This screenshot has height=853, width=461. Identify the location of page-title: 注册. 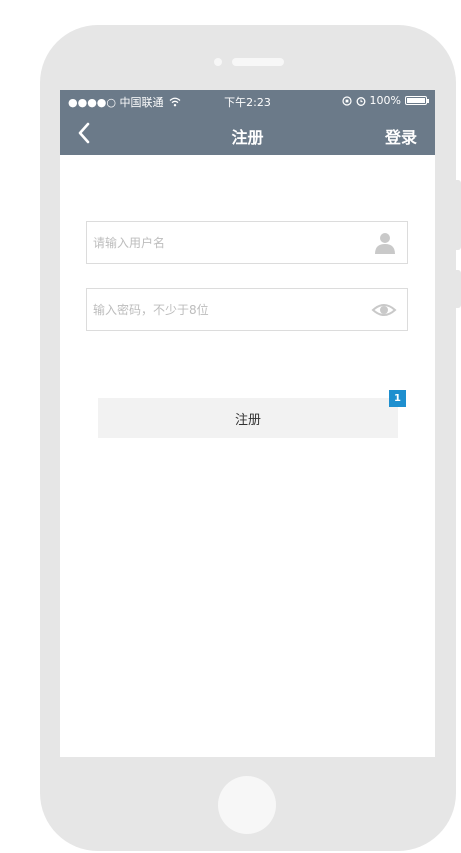
(247, 137).